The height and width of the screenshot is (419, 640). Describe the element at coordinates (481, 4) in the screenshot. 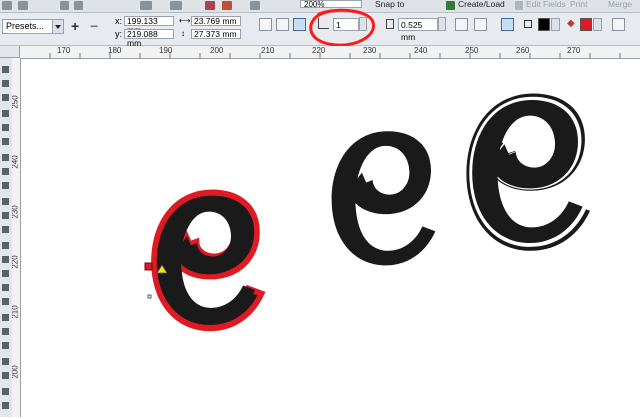

I see `create-load-button: Create/Load` at that location.